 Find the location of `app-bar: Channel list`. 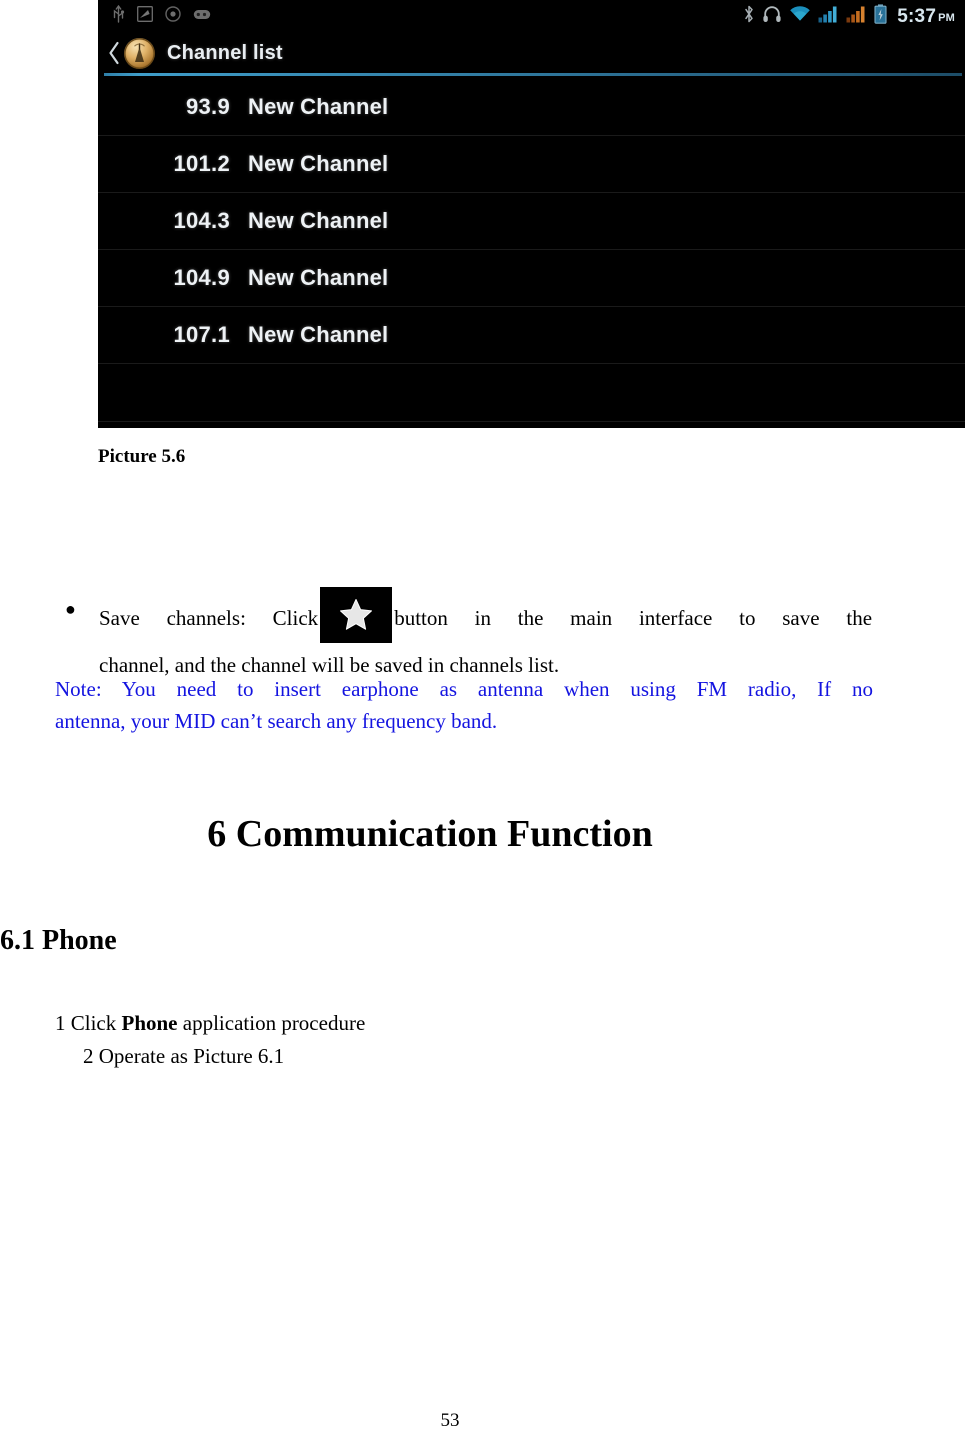

app-bar: Channel list is located at coordinates (531, 53).